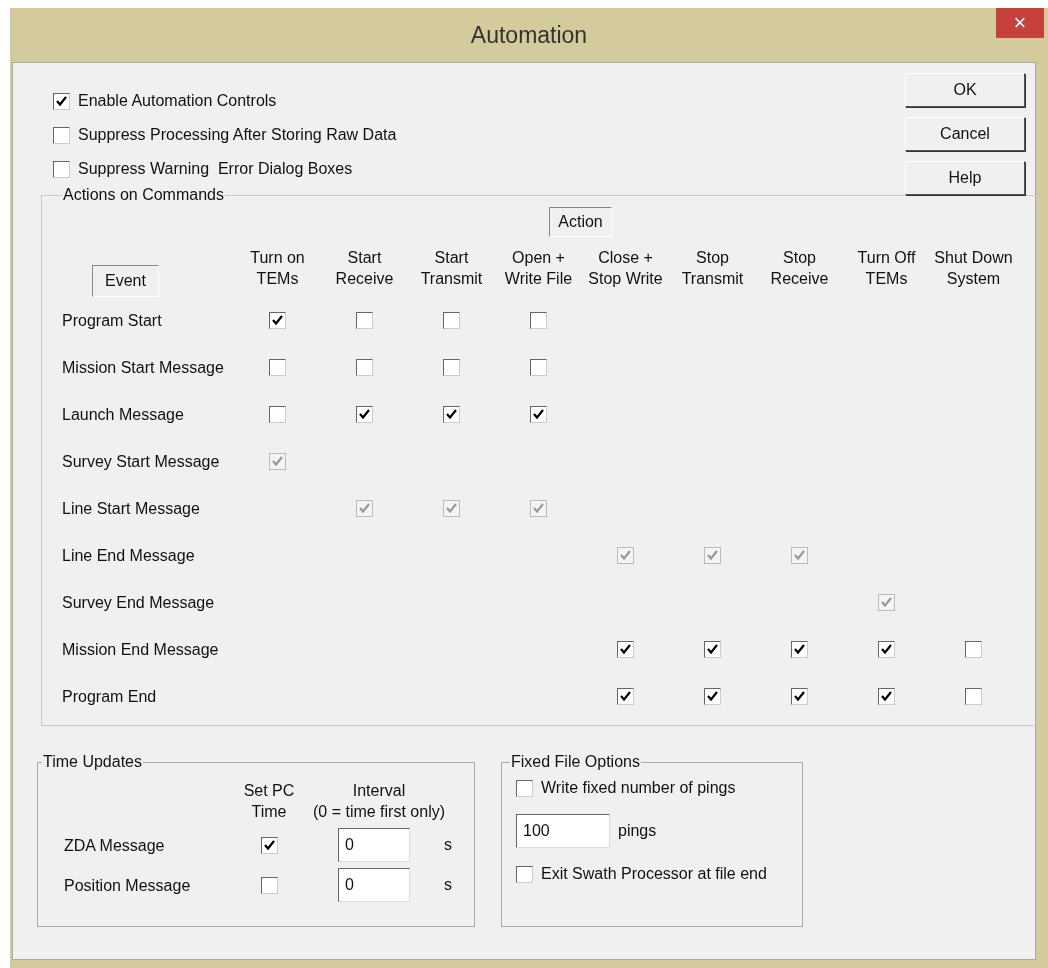  Describe the element at coordinates (237, 135) in the screenshot. I see `checkbox-label: Suppress Processing After Storing Raw Data` at that location.